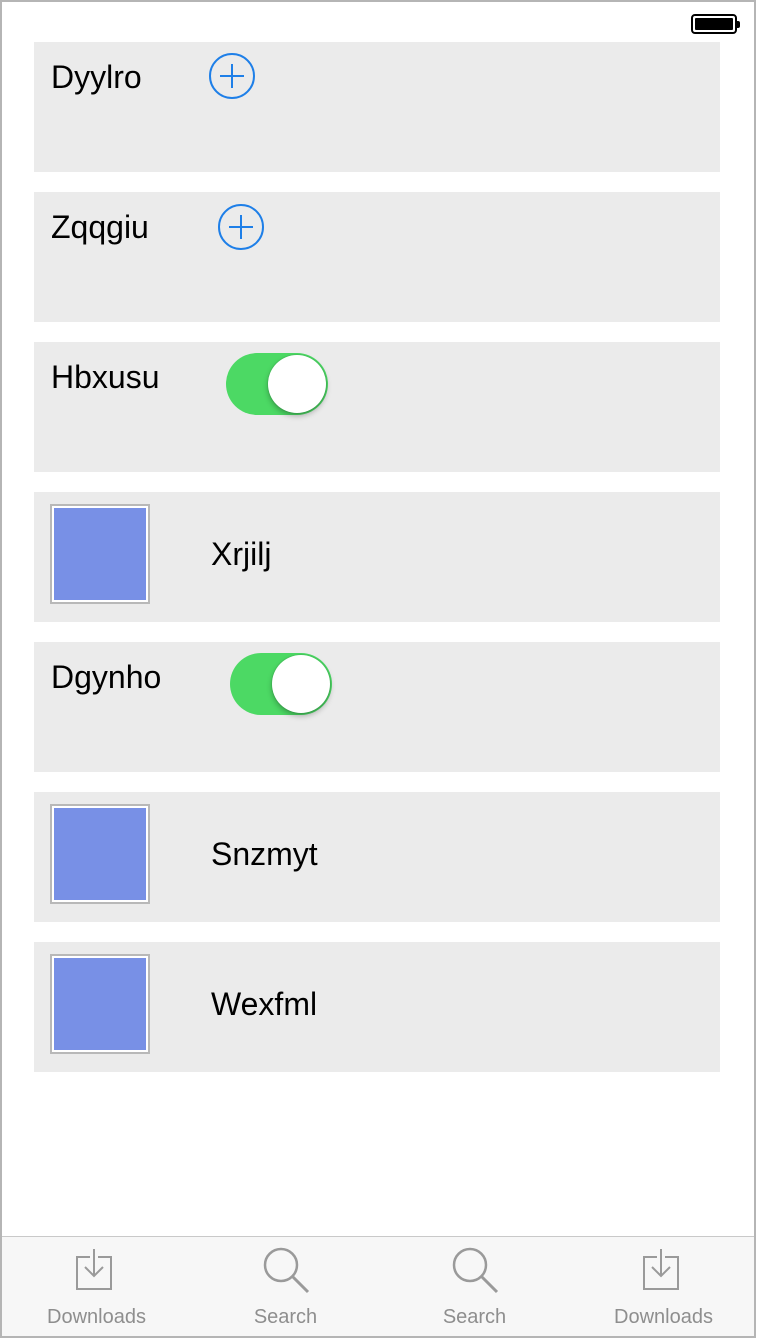 The image size is (760, 1340). I want to click on list-item-label: Dyylro, so click(96, 77).